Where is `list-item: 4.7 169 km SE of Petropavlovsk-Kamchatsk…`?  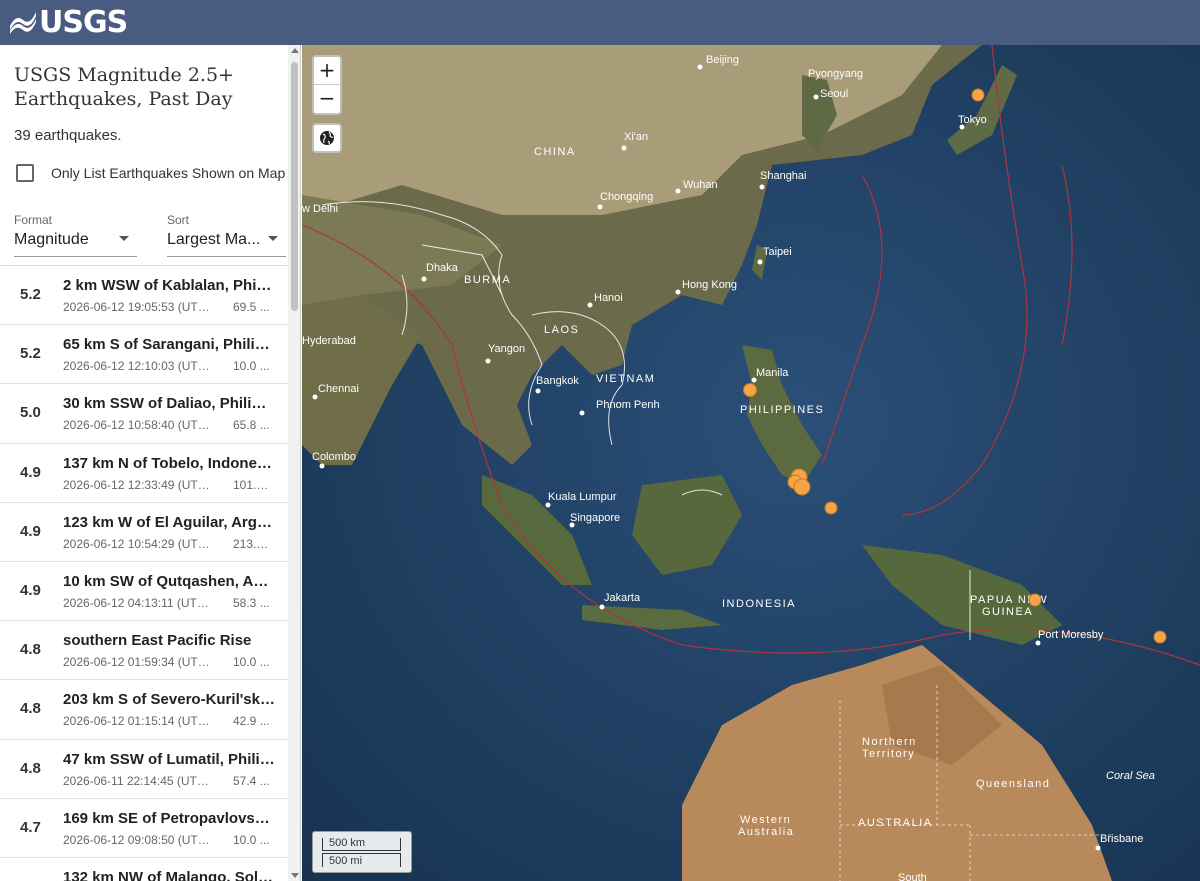 list-item: 4.7 169 km SE of Petropavlovsk-Kamchatsk… is located at coordinates (144, 828).